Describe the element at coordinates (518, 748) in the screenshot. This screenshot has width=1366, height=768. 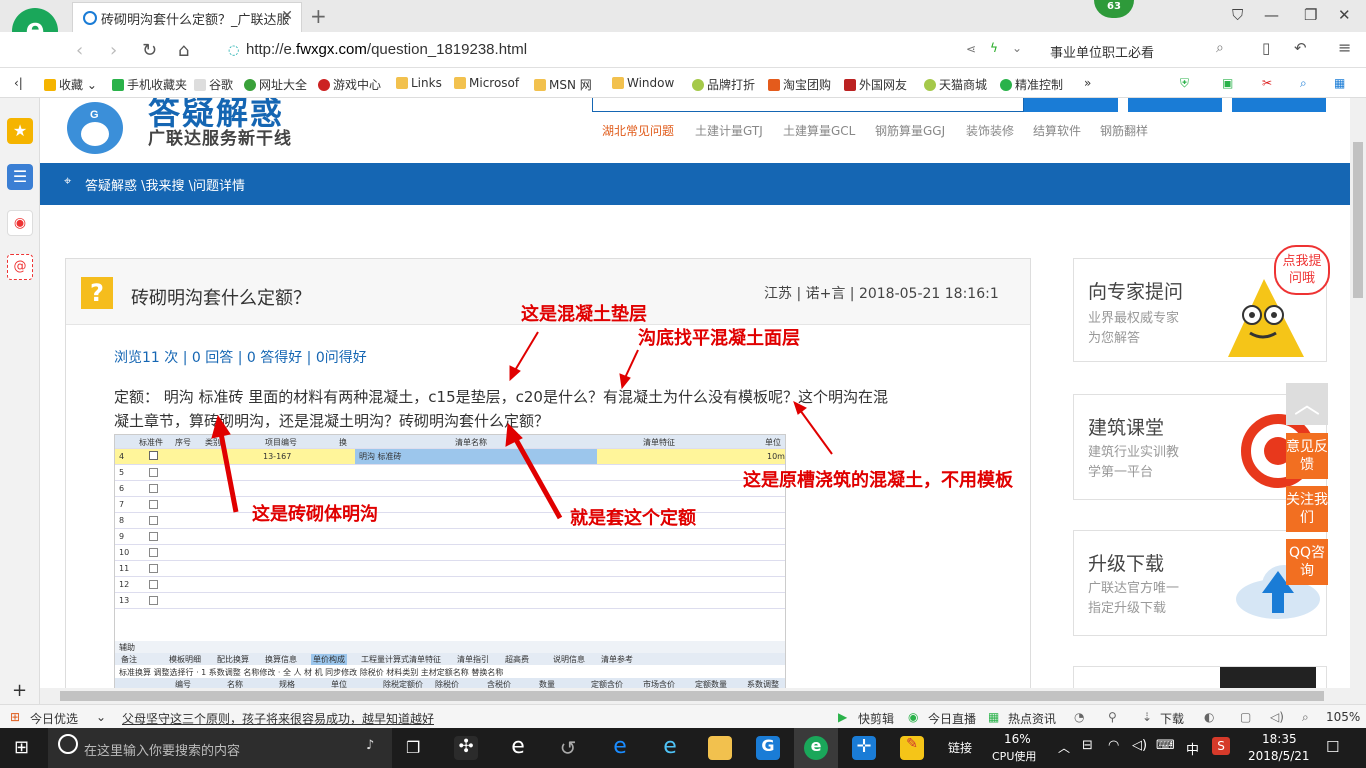
I see `edge-e-icon: e` at that location.